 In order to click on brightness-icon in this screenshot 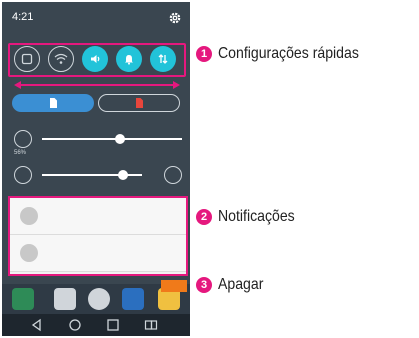, I will do `click(23, 139)`.